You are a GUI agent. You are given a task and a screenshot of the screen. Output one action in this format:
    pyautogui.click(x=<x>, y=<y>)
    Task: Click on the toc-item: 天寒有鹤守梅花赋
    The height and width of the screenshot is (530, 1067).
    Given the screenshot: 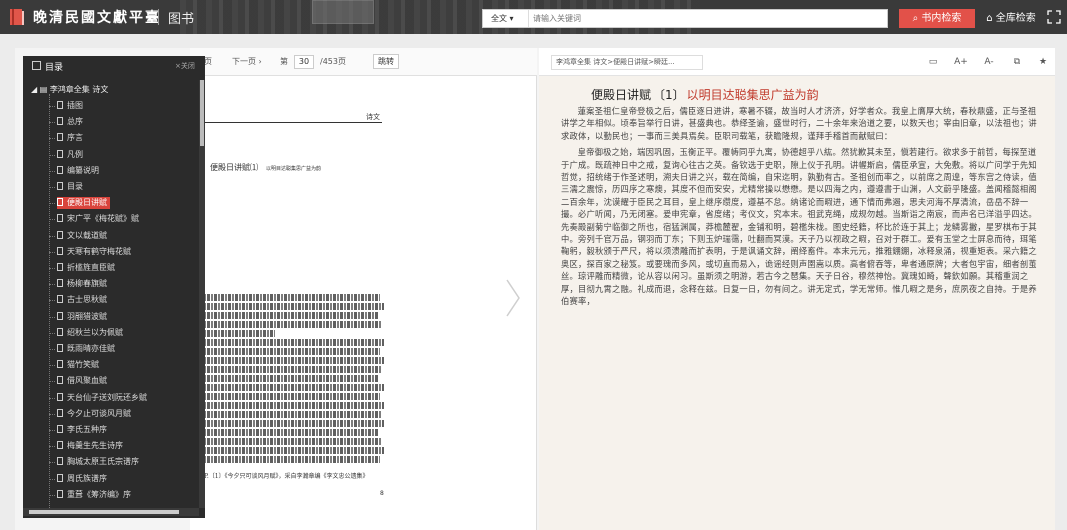 What is the action you would take?
    pyautogui.click(x=94, y=252)
    